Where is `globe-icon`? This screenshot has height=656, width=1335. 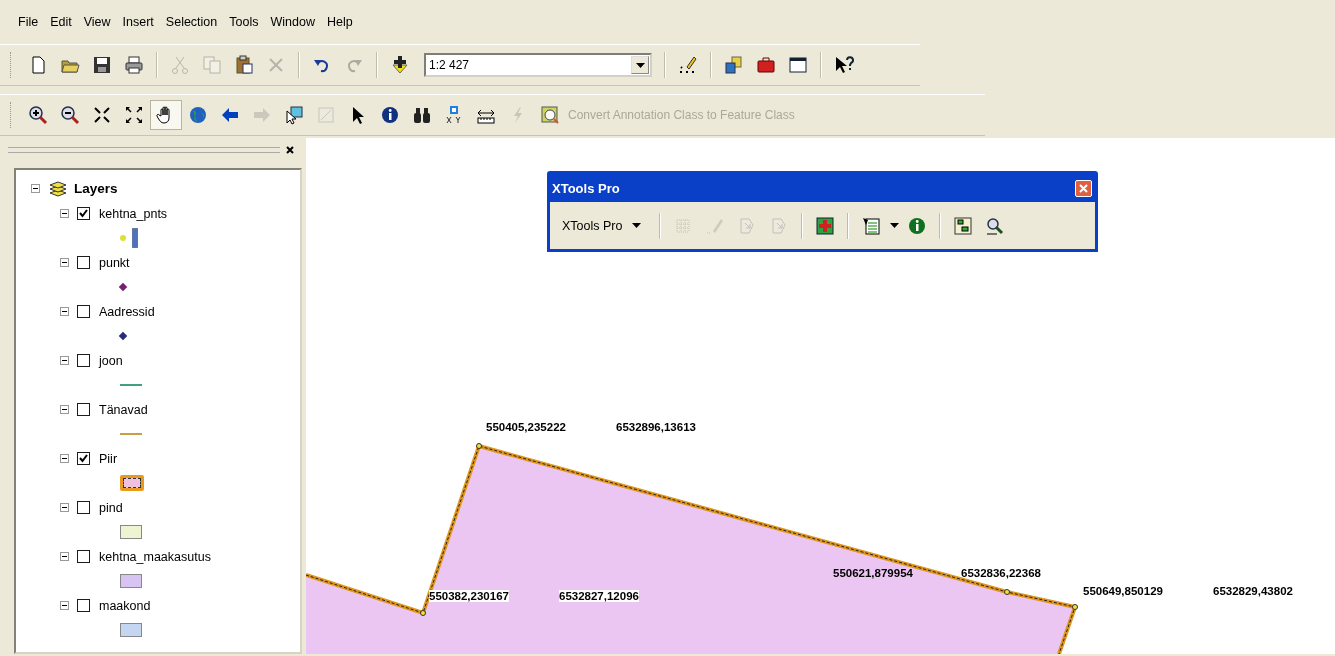
globe-icon is located at coordinates (198, 115).